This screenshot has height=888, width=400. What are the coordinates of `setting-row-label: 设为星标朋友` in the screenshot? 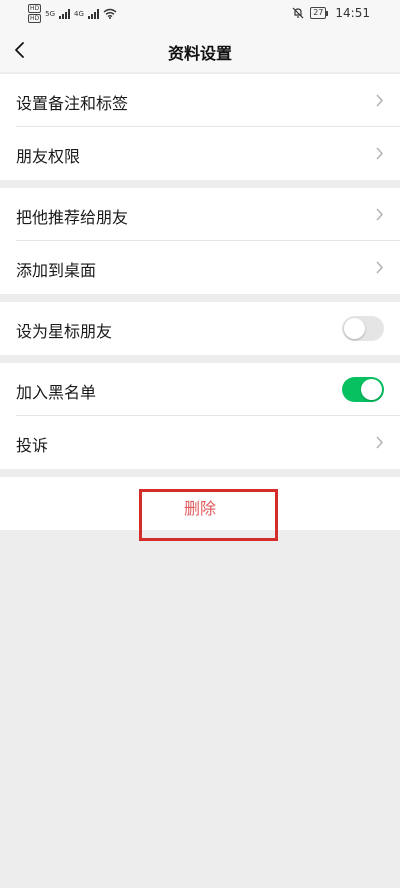 It's located at (64, 331).